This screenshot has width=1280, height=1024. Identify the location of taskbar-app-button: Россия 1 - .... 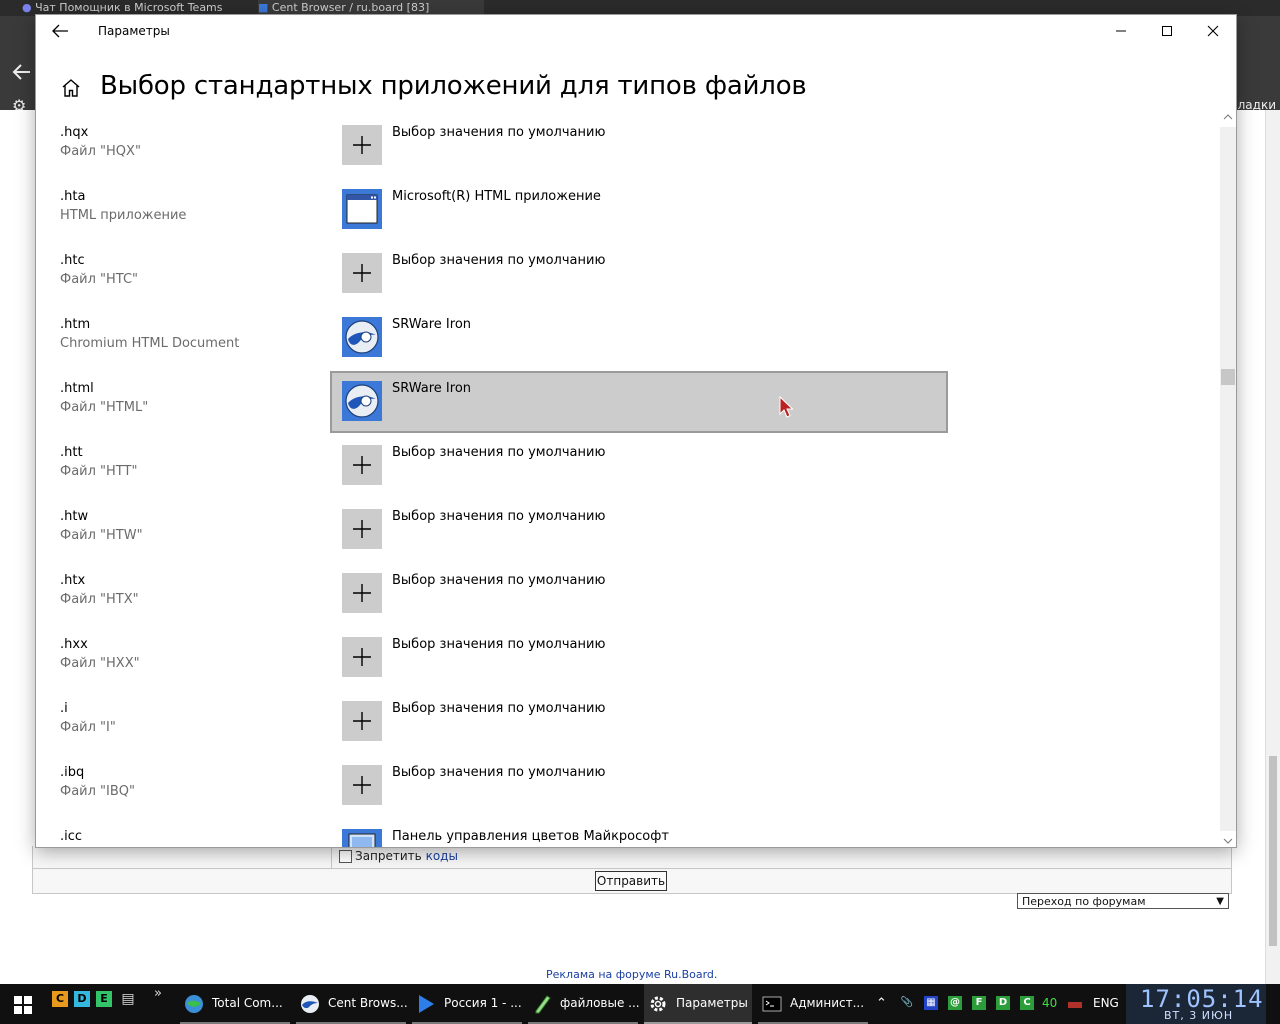
(467, 1004).